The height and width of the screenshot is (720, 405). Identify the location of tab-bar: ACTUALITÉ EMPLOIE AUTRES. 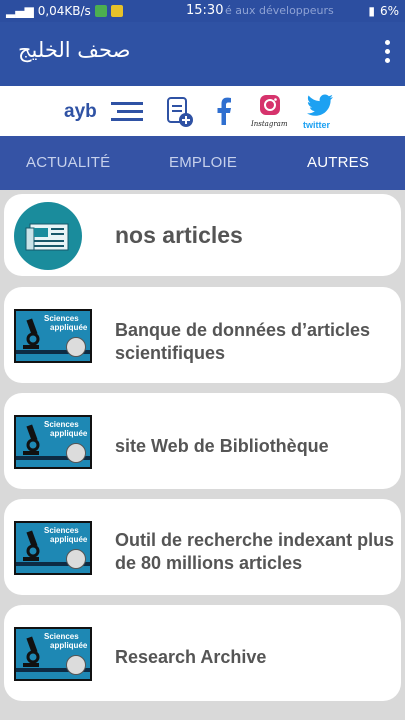
(202, 163).